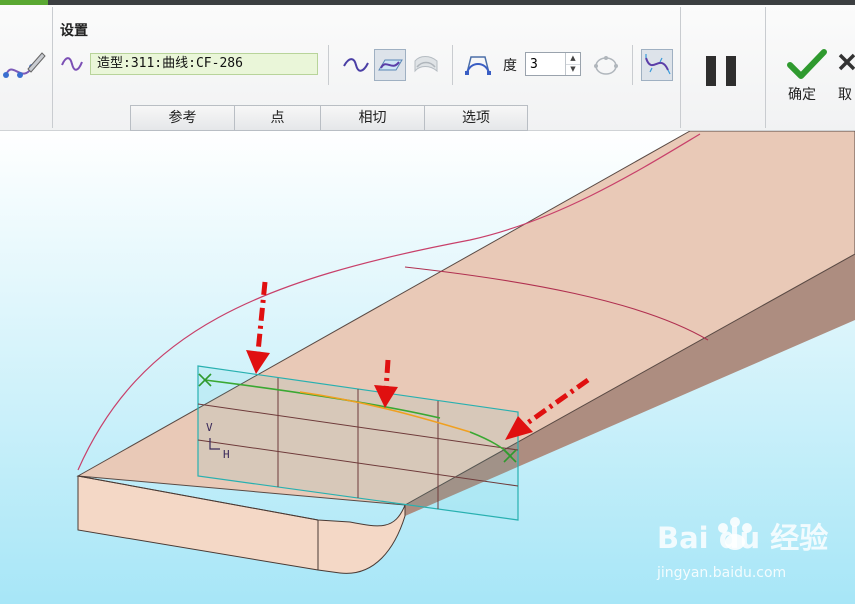 The height and width of the screenshot is (604, 855). I want to click on curvature-analysis-button, so click(657, 65).